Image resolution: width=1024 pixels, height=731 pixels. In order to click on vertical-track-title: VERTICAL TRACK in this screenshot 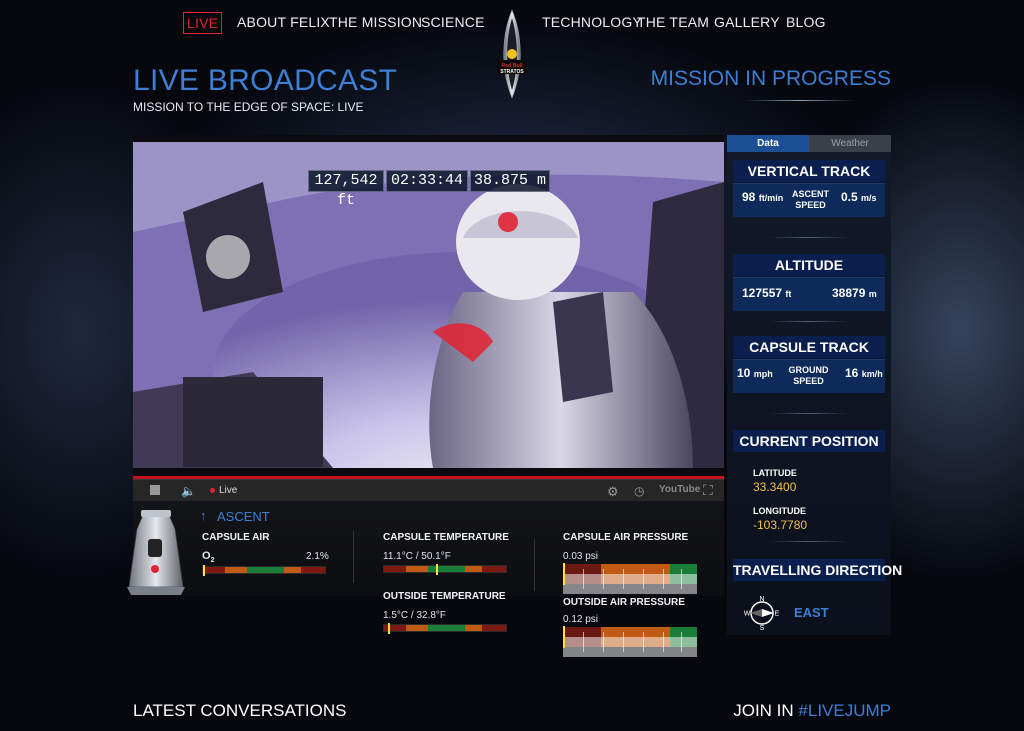, I will do `click(809, 171)`.